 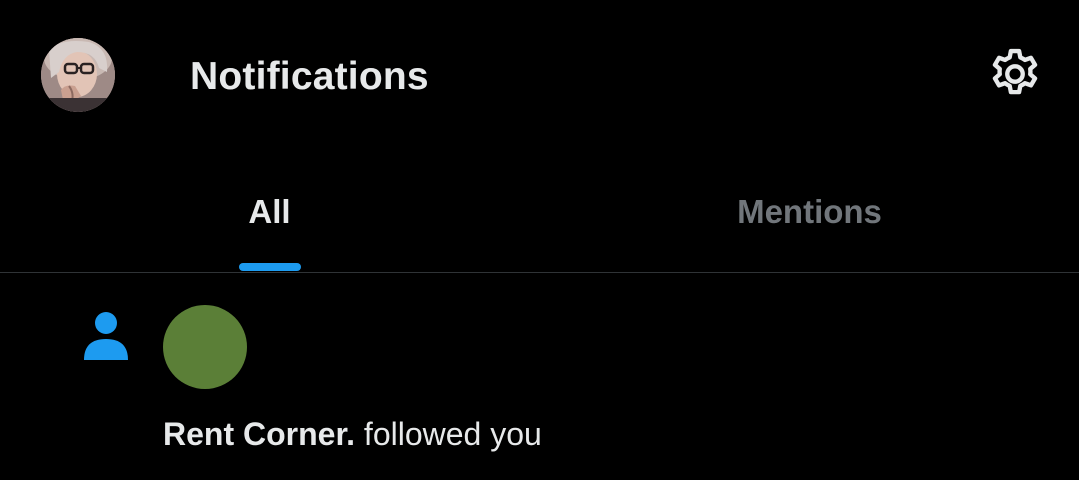 I want to click on avatar-photo-icon, so click(x=78, y=75).